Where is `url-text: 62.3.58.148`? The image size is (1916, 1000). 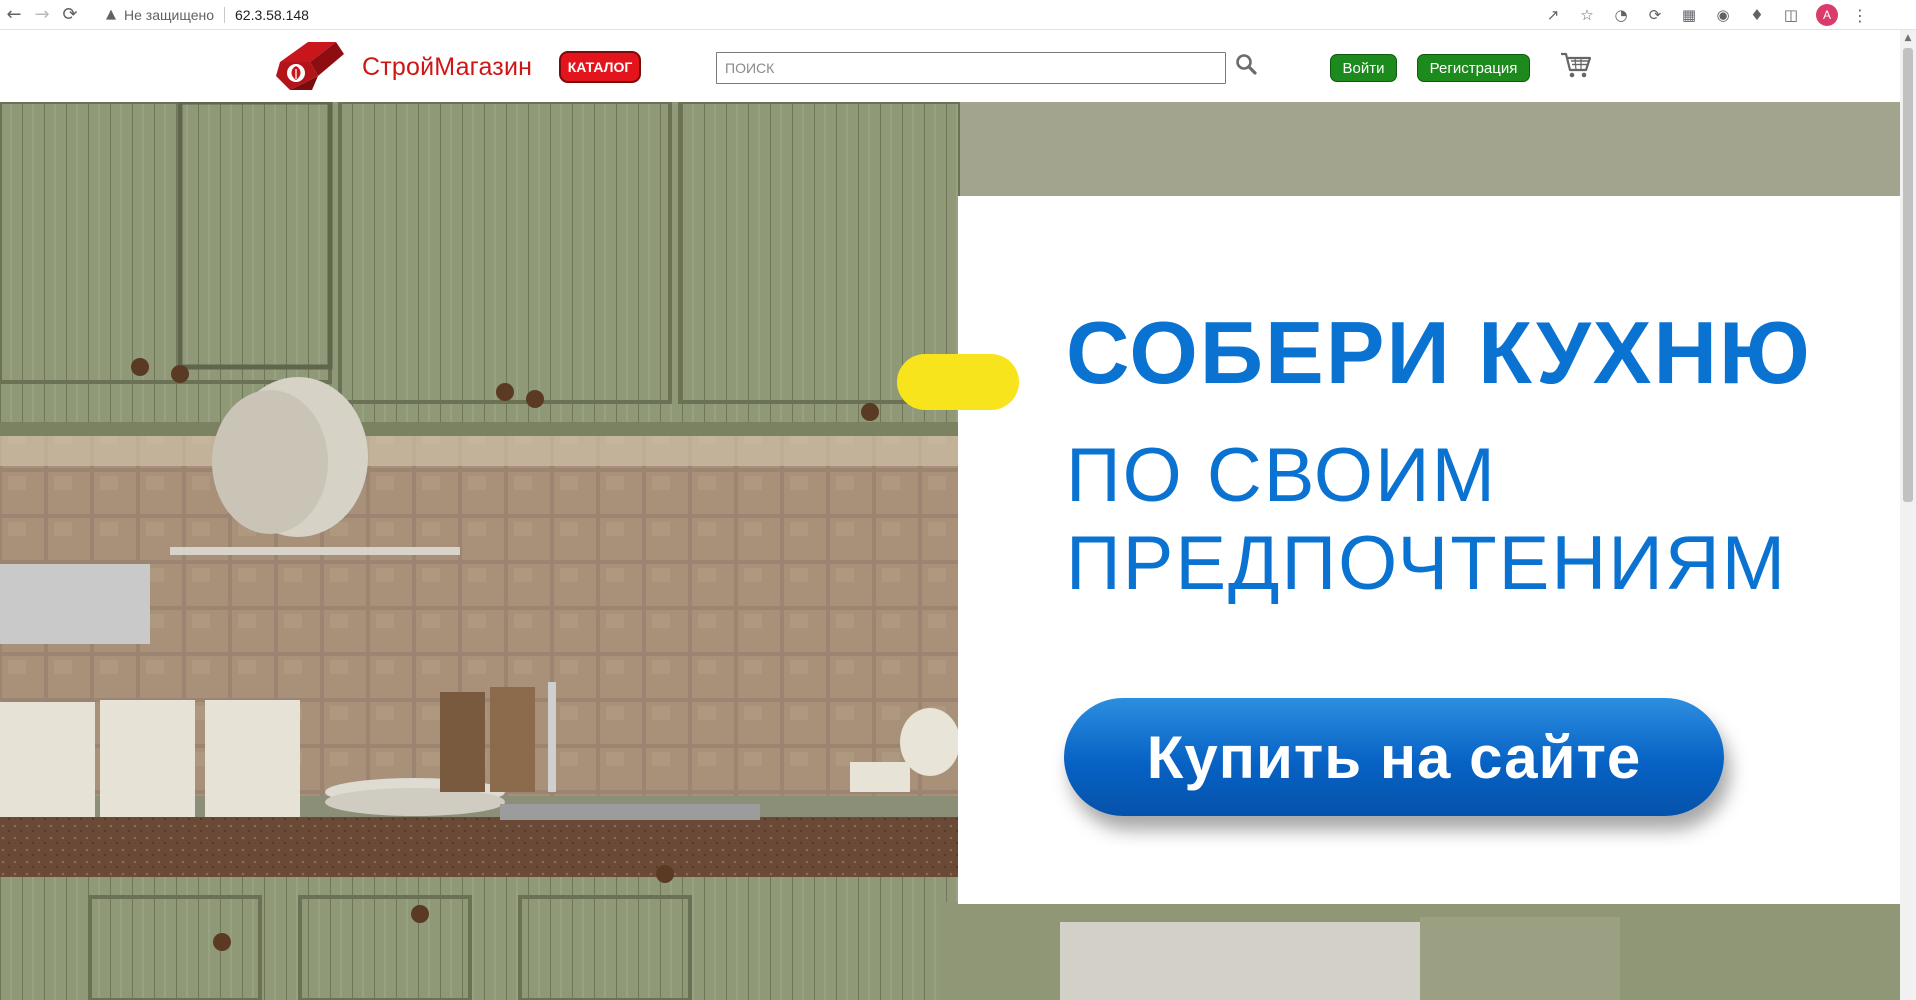 url-text: 62.3.58.148 is located at coordinates (272, 15).